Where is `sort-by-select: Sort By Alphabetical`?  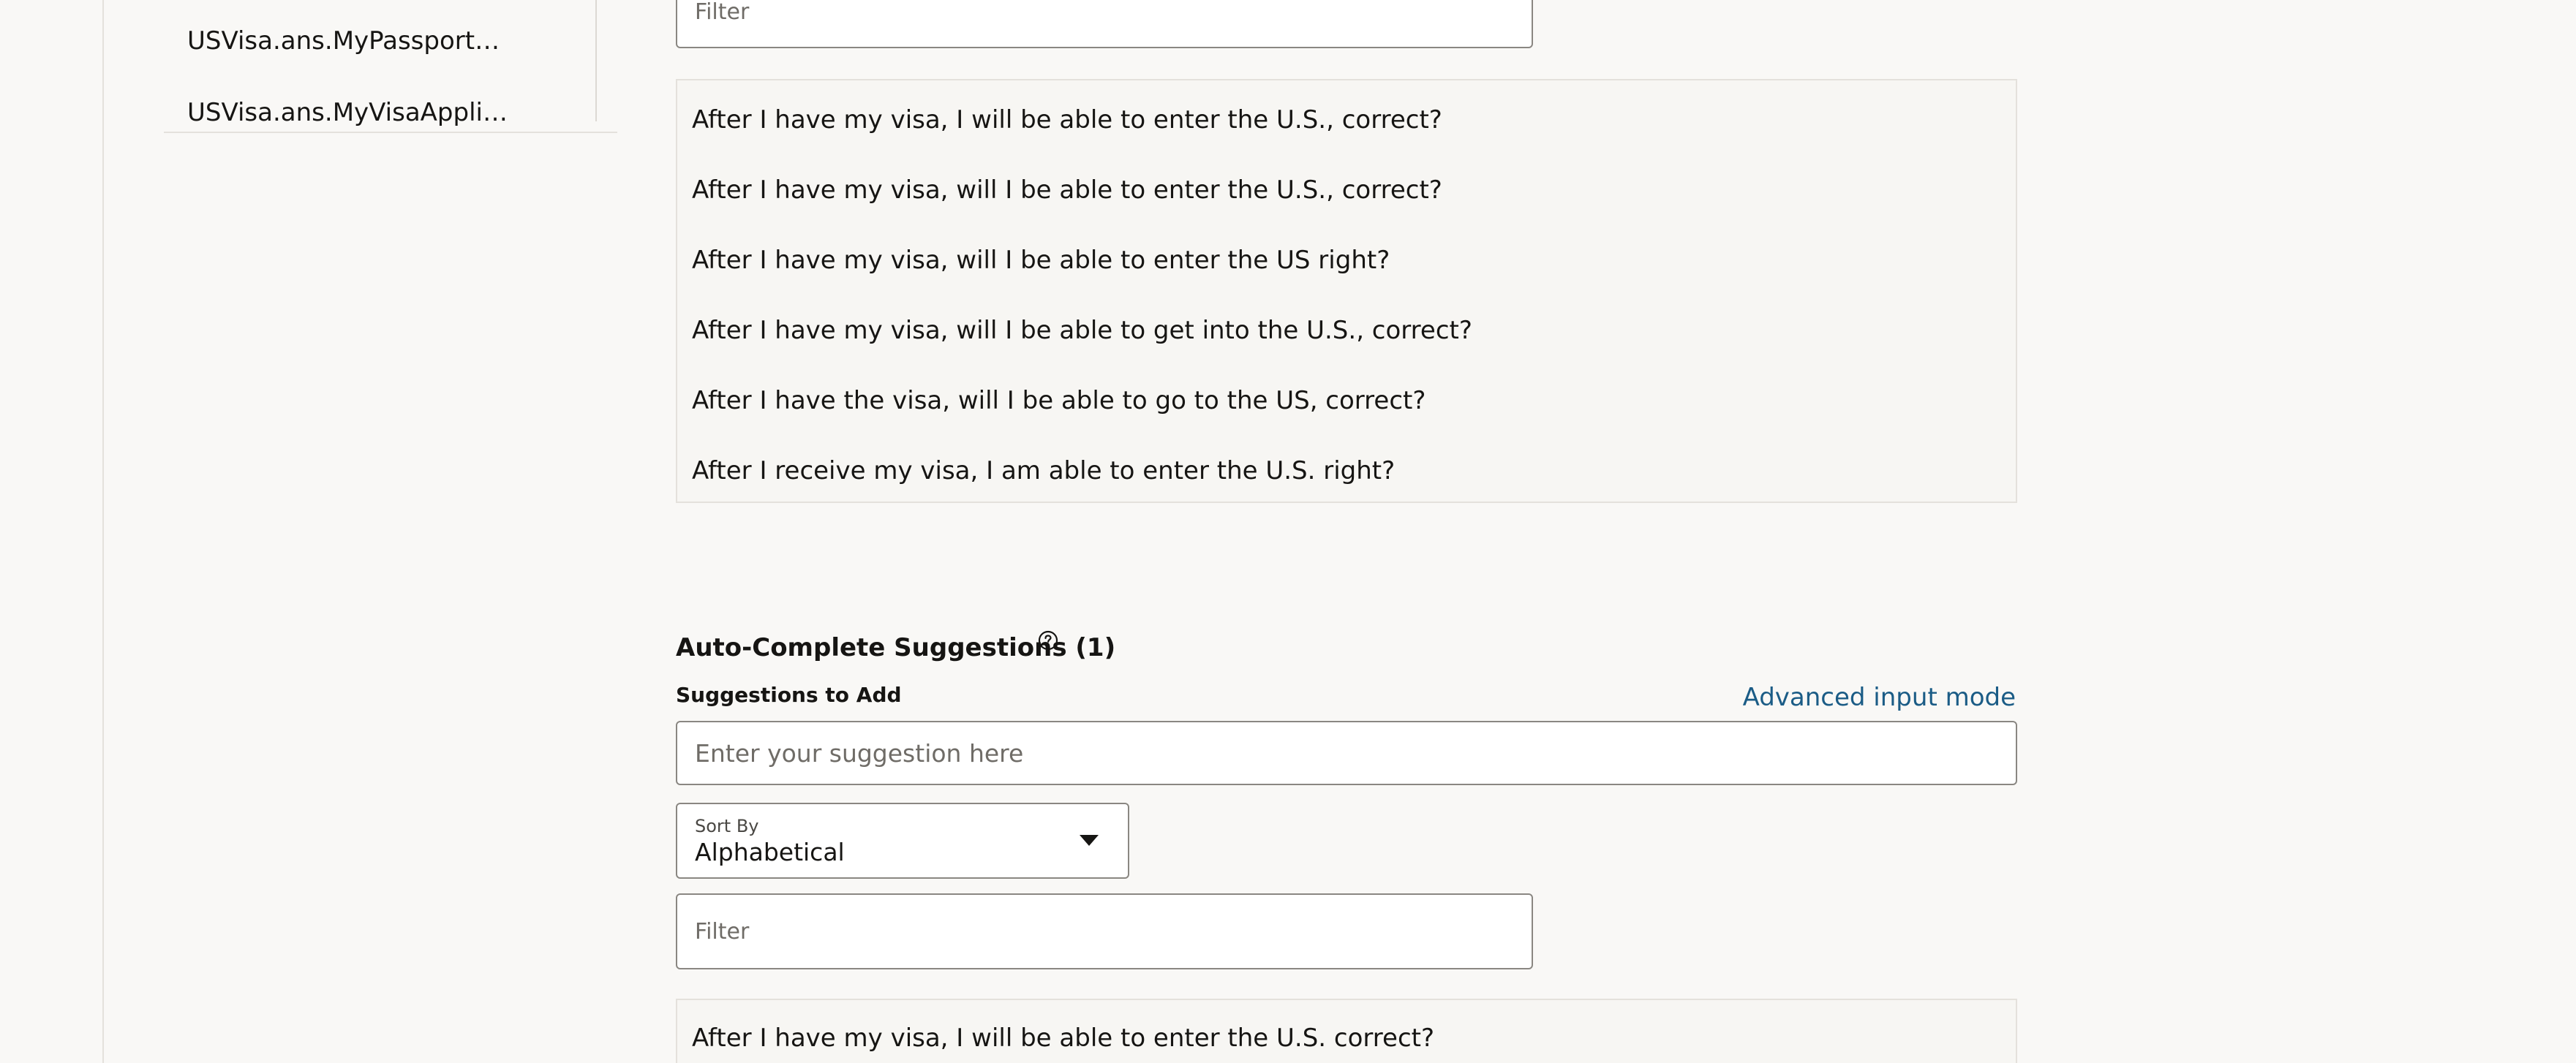
sort-by-select: Sort By Alphabetical is located at coordinates (902, 841).